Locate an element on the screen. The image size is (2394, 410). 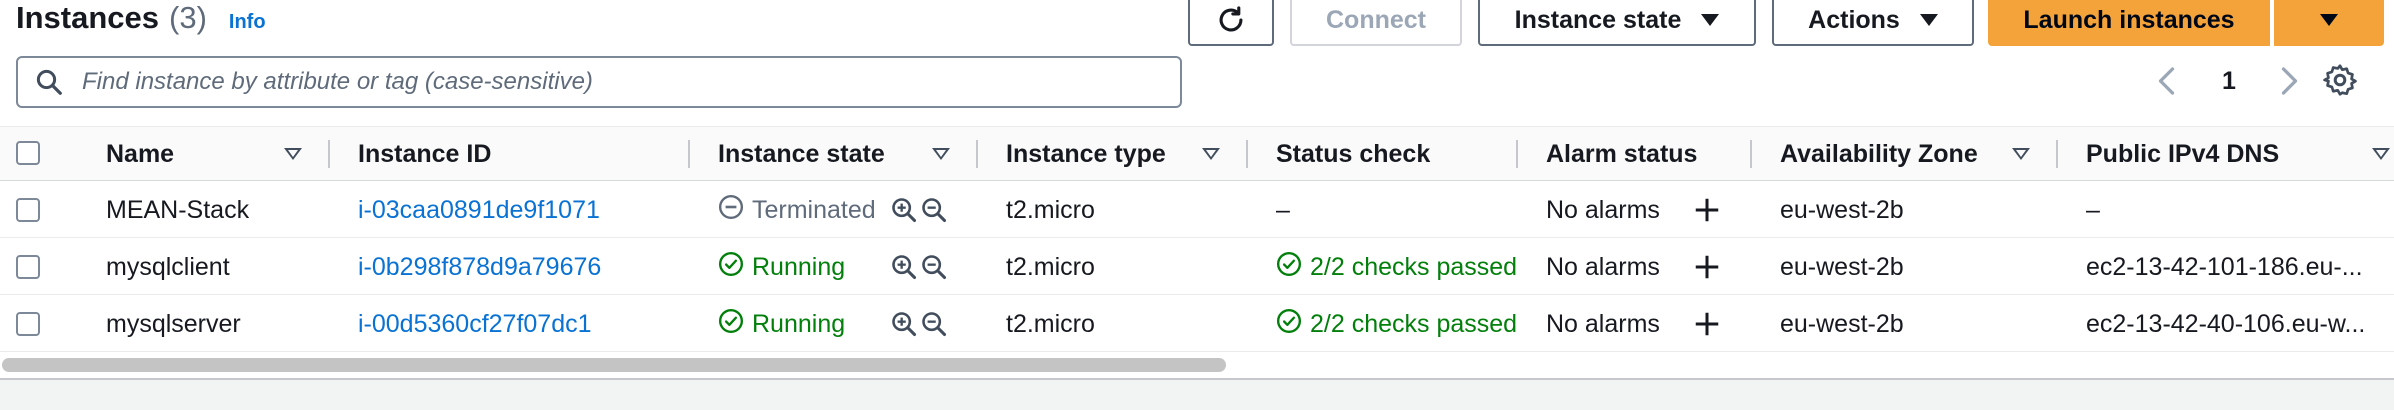
status-check-text: – is located at coordinates (1283, 209).